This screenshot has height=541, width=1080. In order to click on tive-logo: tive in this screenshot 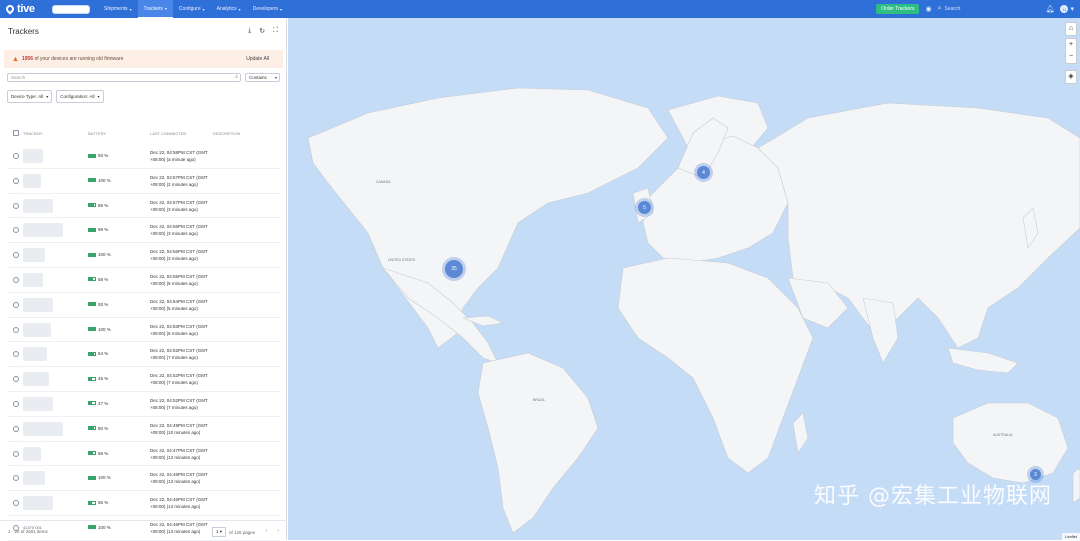, I will do `click(23, 9)`.